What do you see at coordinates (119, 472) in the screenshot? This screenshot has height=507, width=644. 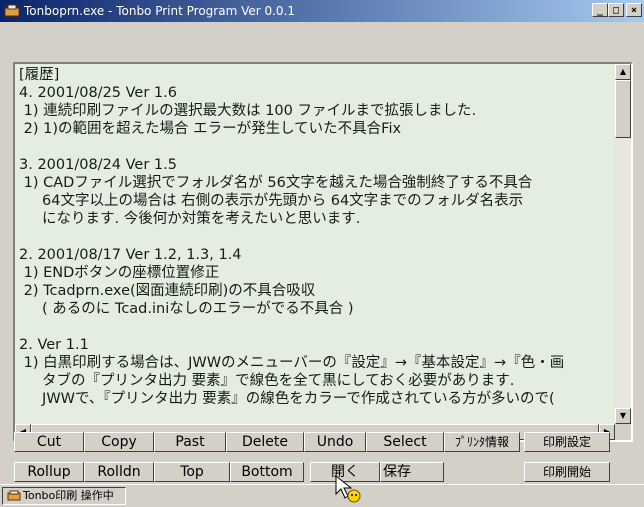 I see `rolldown-button: Rolldn` at bounding box center [119, 472].